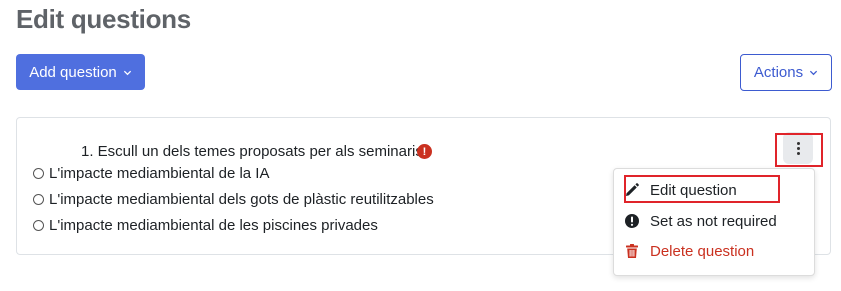 This screenshot has width=841, height=291. What do you see at coordinates (632, 221) in the screenshot?
I see `exclamation-icon` at bounding box center [632, 221].